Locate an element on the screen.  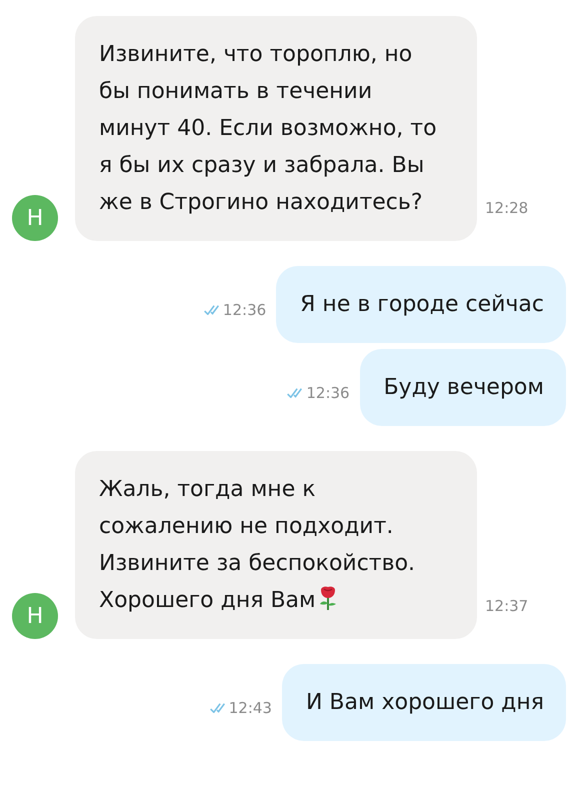
message-time: 12:37 is located at coordinates (506, 606).